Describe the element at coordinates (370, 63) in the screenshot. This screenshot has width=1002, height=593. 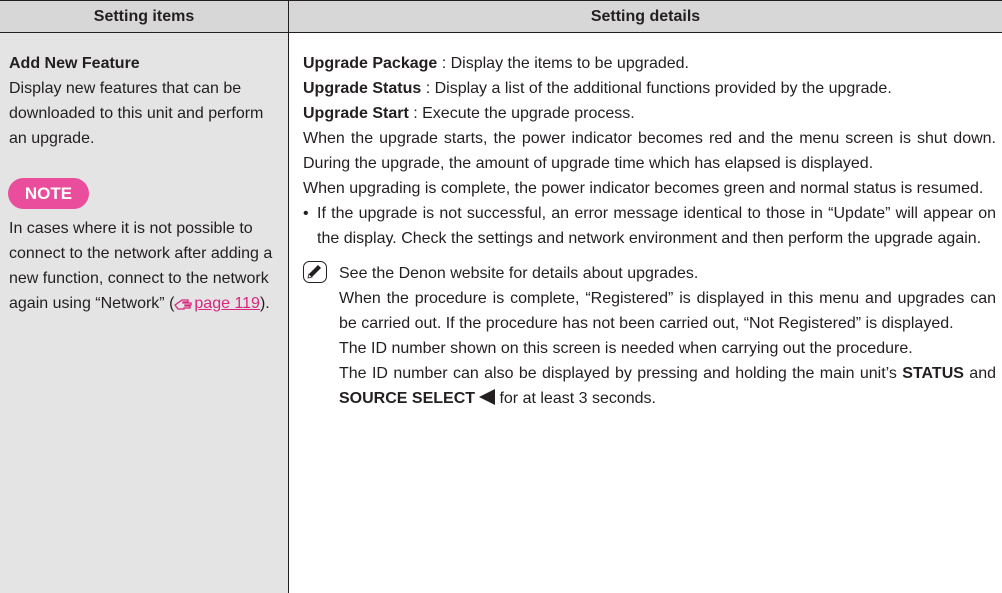
I see `upgrade-package-label: Upgrade Package` at that location.